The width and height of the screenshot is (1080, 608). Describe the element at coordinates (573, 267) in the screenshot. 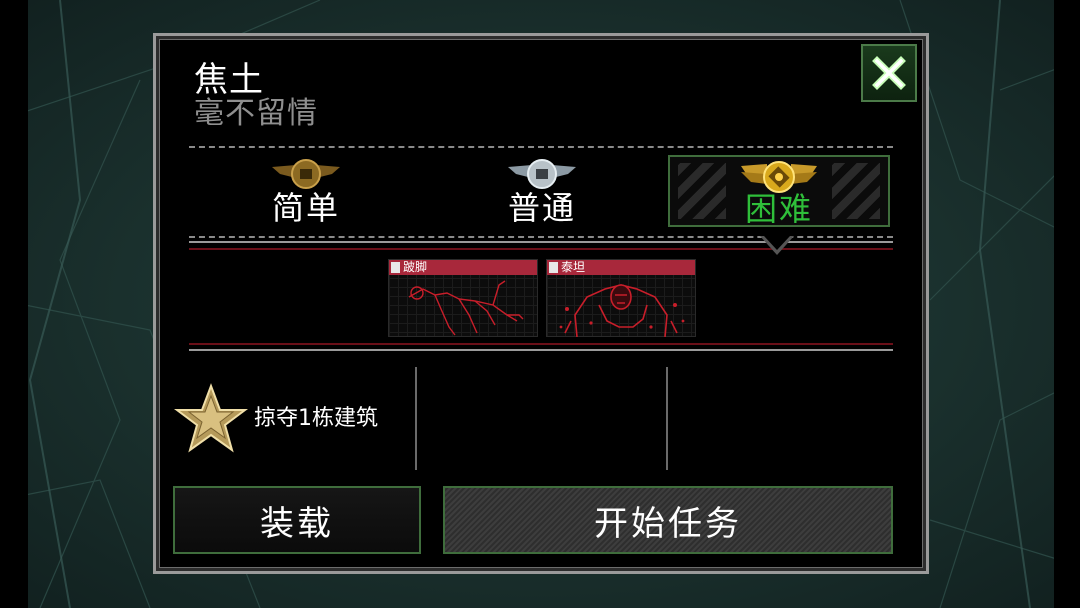

I see `enemy-name: 泰坦` at that location.